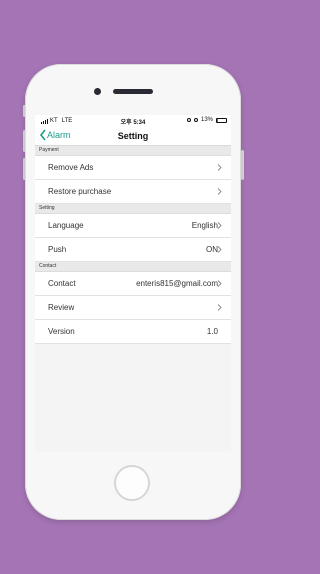  What do you see at coordinates (61, 331) in the screenshot?
I see `row-label: Version` at bounding box center [61, 331].